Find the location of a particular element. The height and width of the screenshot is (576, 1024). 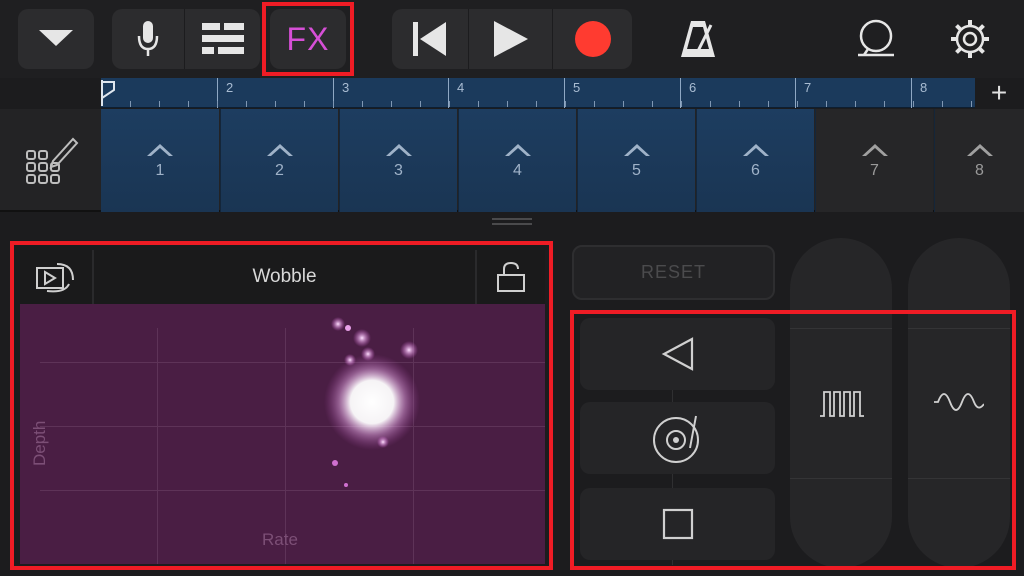

microphone-button is located at coordinates (148, 39).